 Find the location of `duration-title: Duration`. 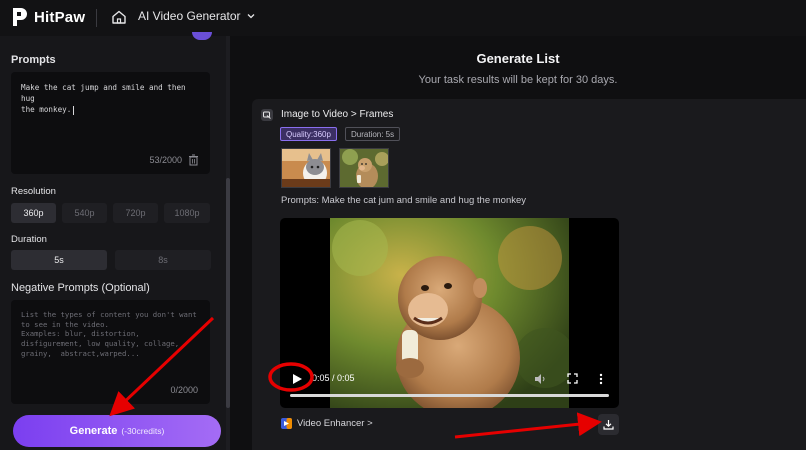

duration-title: Duration is located at coordinates (29, 239).